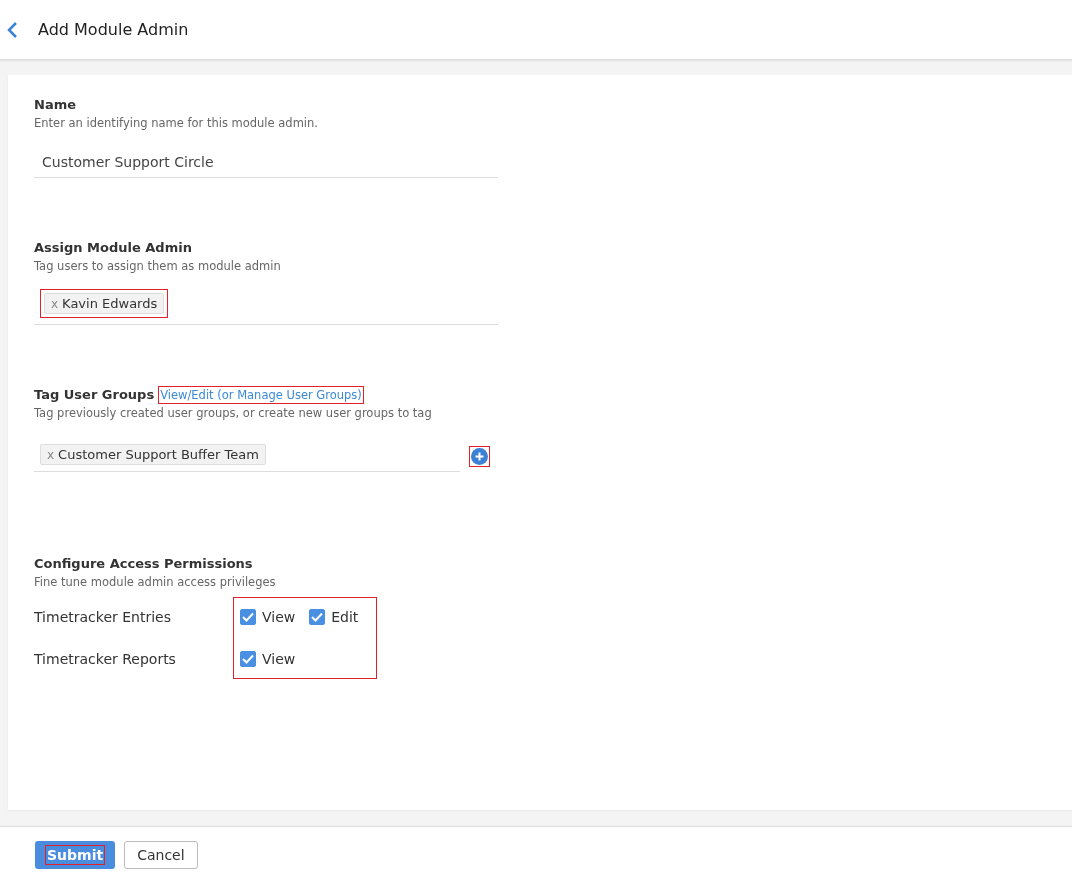 This screenshot has height=882, width=1072. I want to click on tag-label: Customer Support Buffer Team, so click(158, 454).